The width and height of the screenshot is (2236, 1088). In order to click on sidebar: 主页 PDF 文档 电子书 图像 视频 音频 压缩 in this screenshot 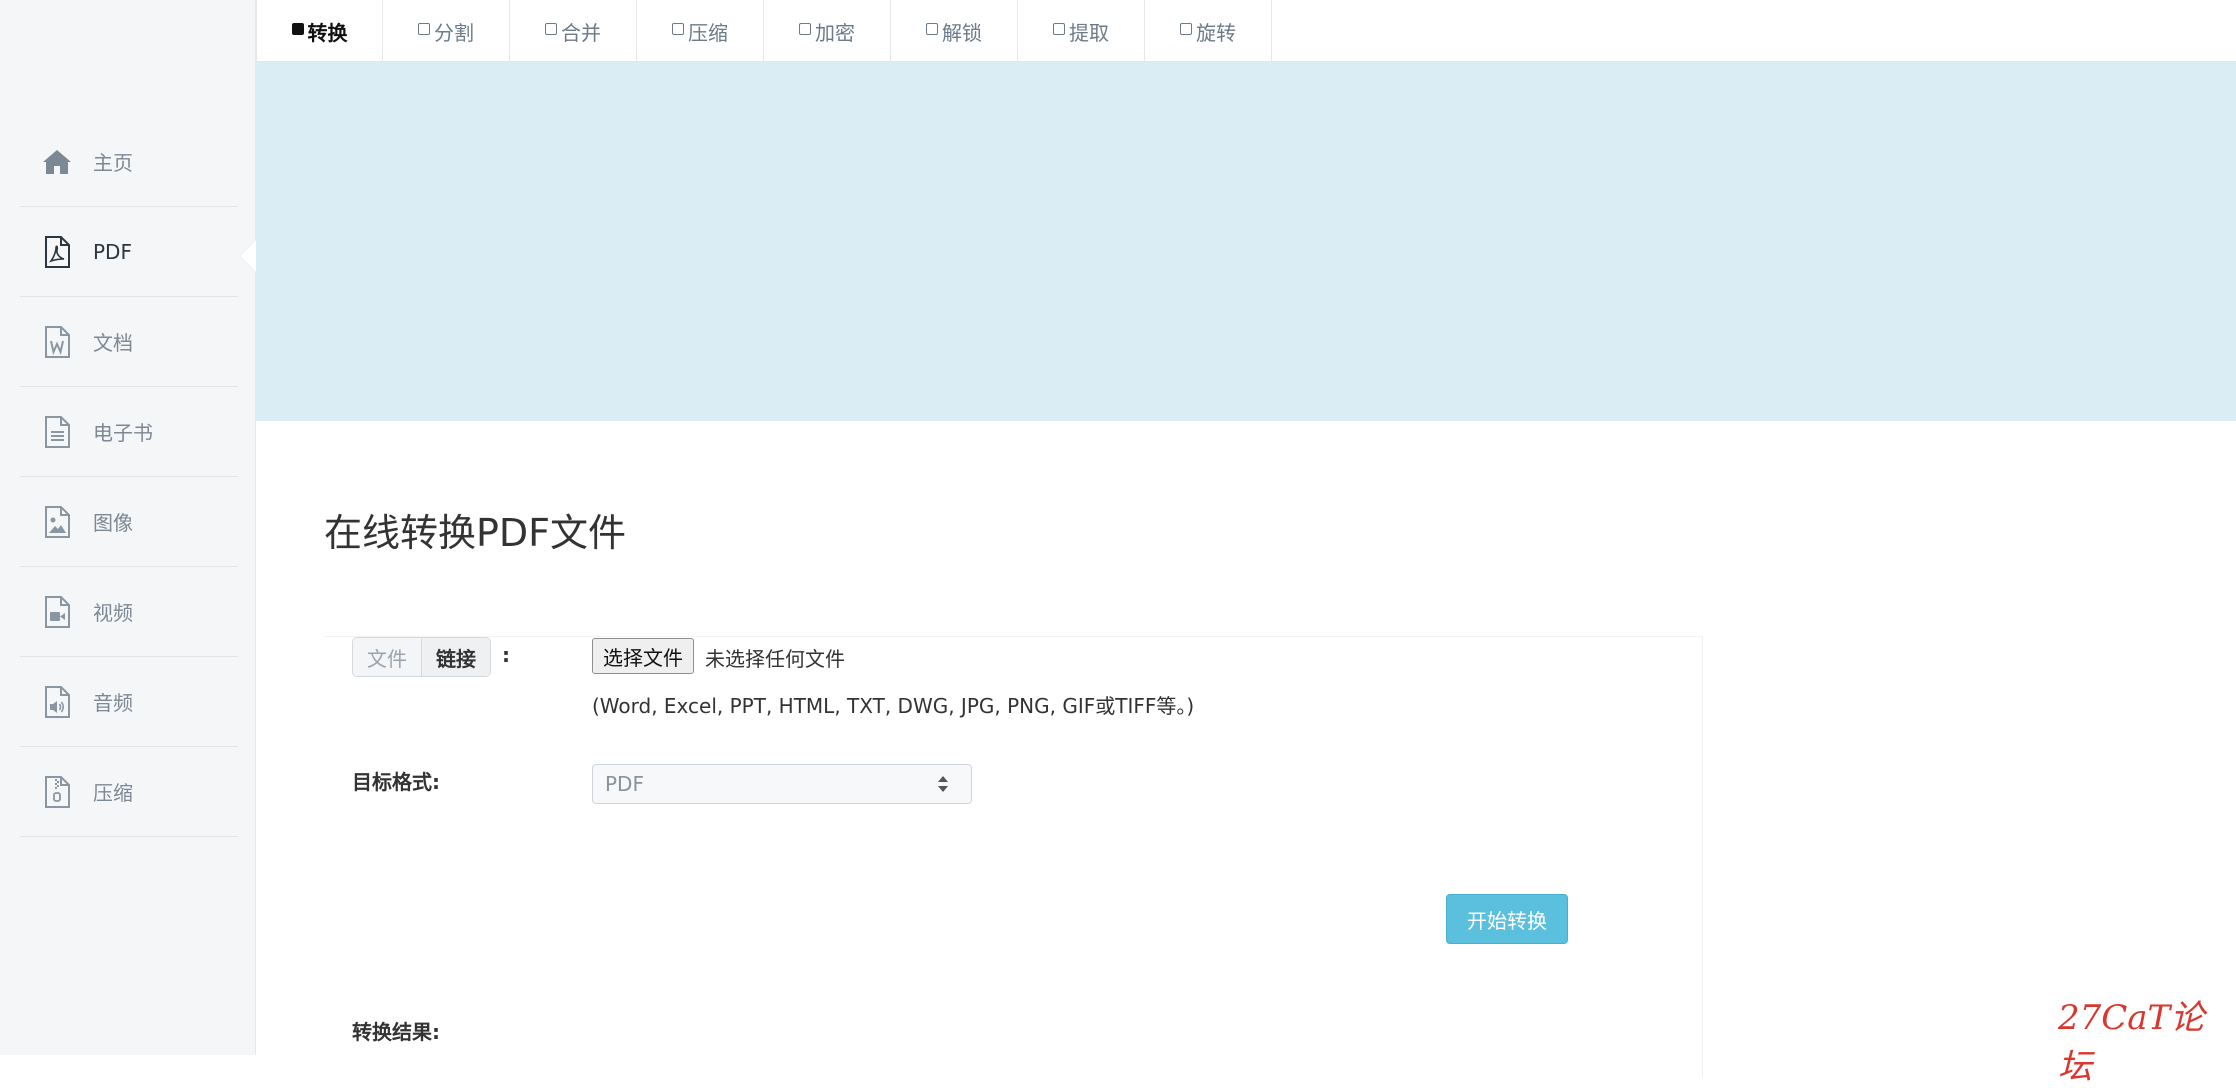, I will do `click(128, 527)`.